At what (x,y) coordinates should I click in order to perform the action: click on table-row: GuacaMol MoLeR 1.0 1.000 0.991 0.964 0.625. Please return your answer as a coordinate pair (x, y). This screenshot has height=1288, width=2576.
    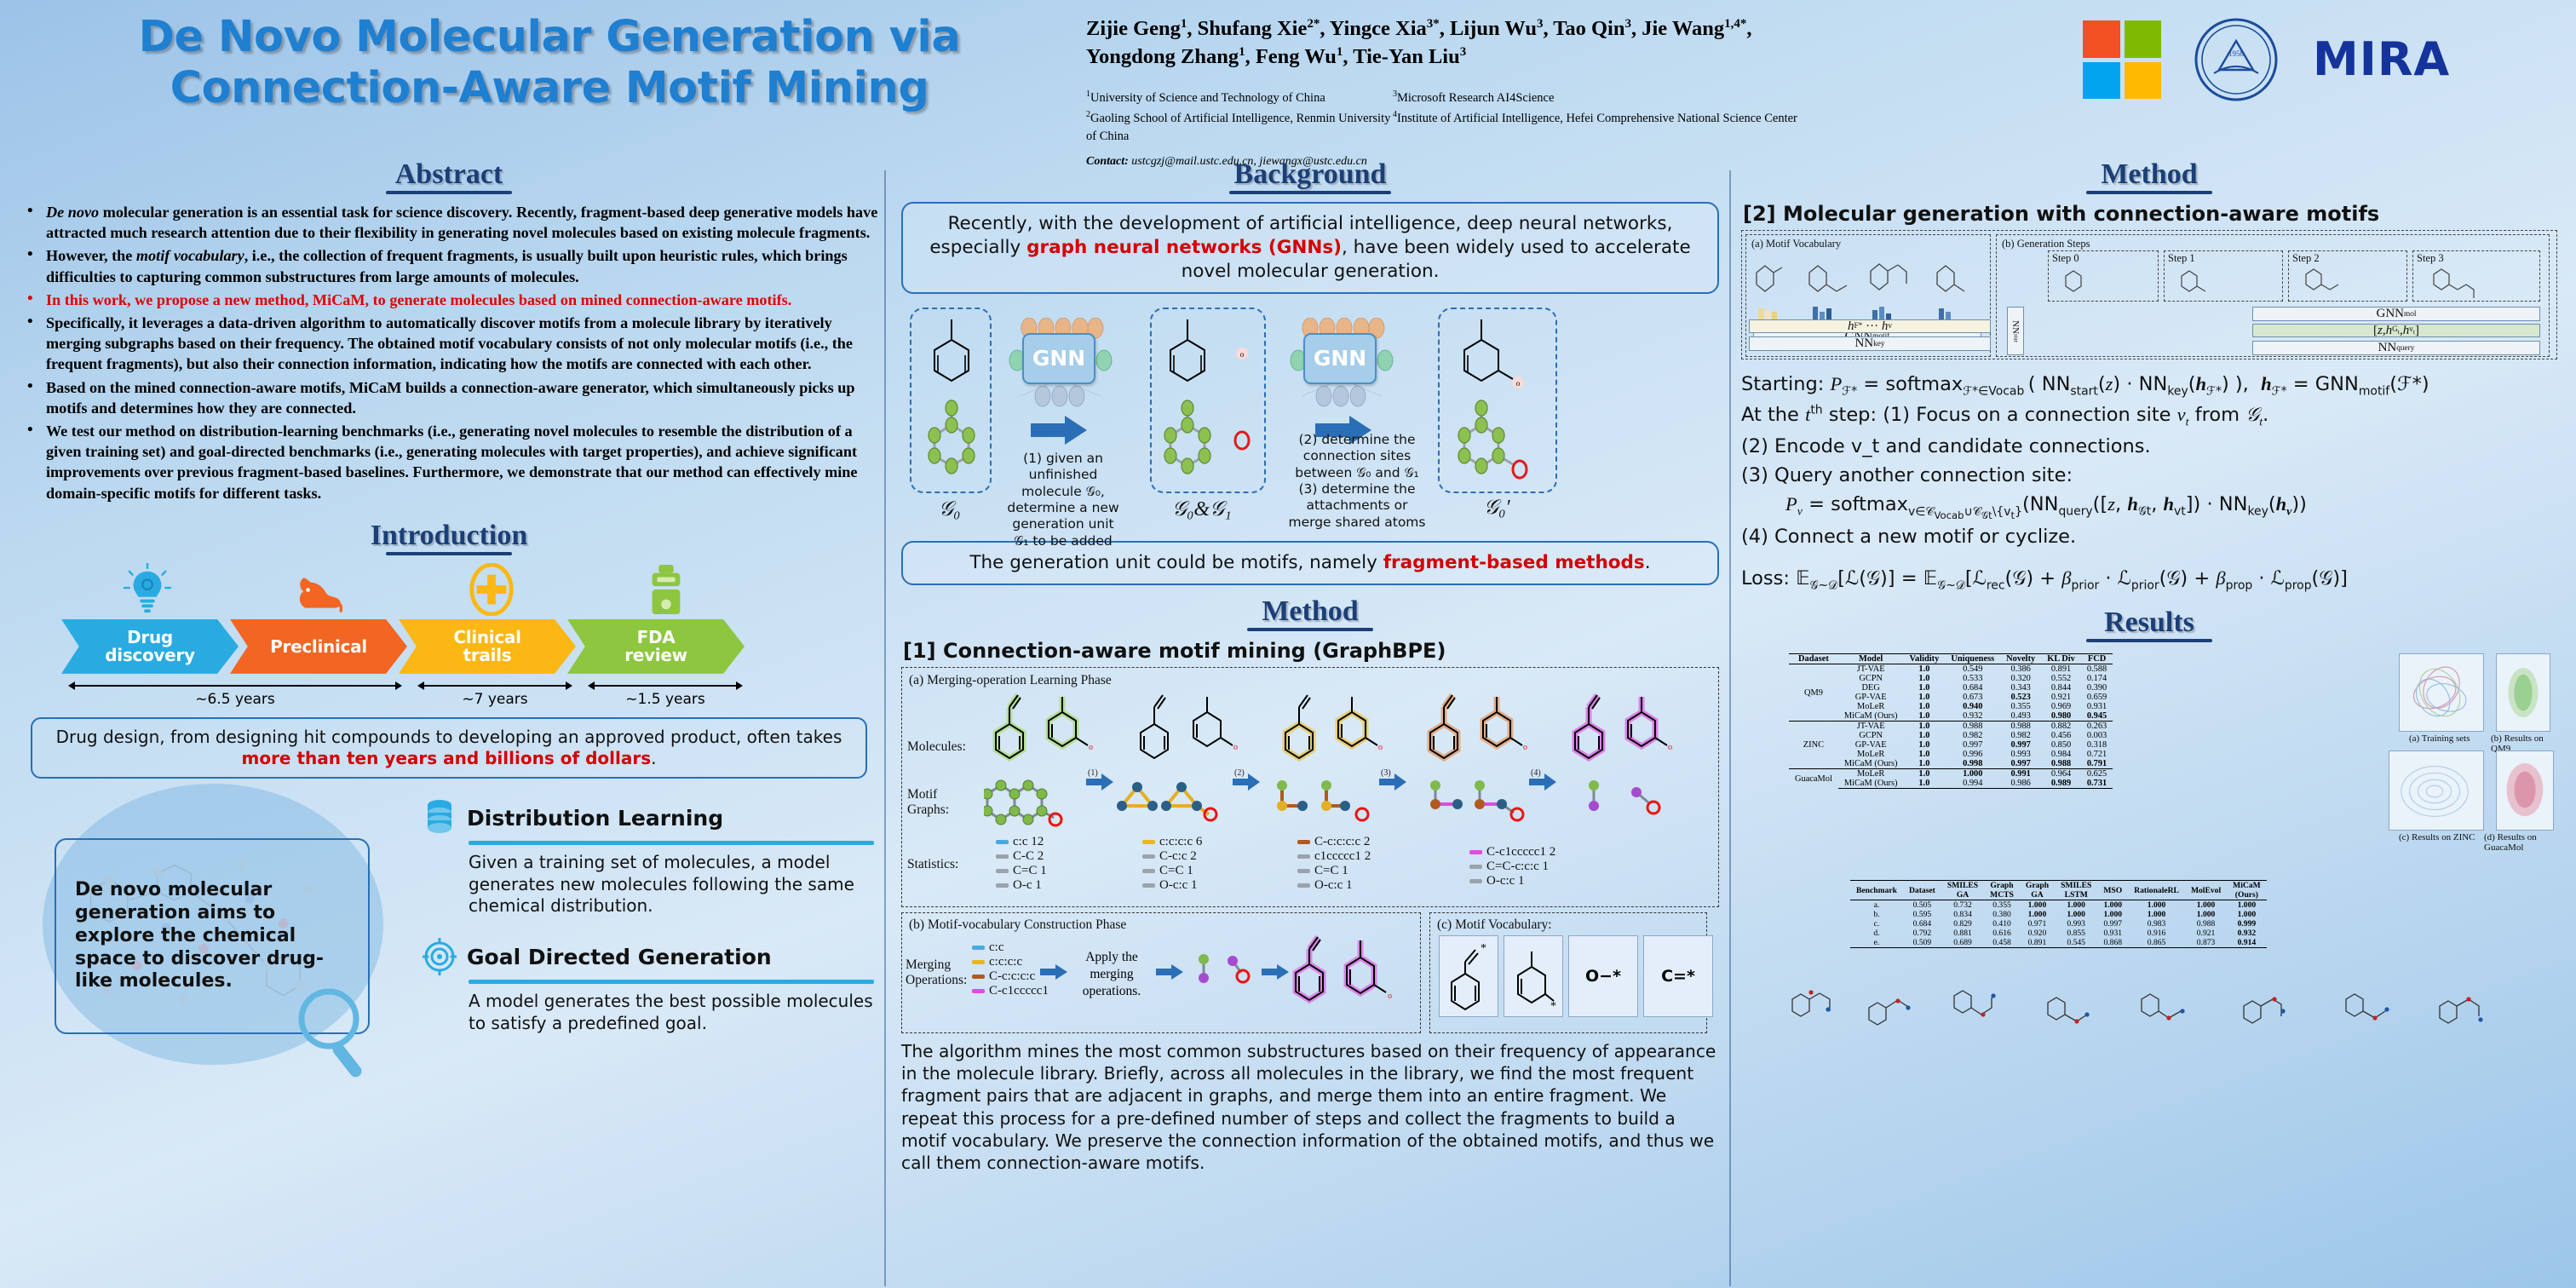
    Looking at the image, I should click on (1951, 778).